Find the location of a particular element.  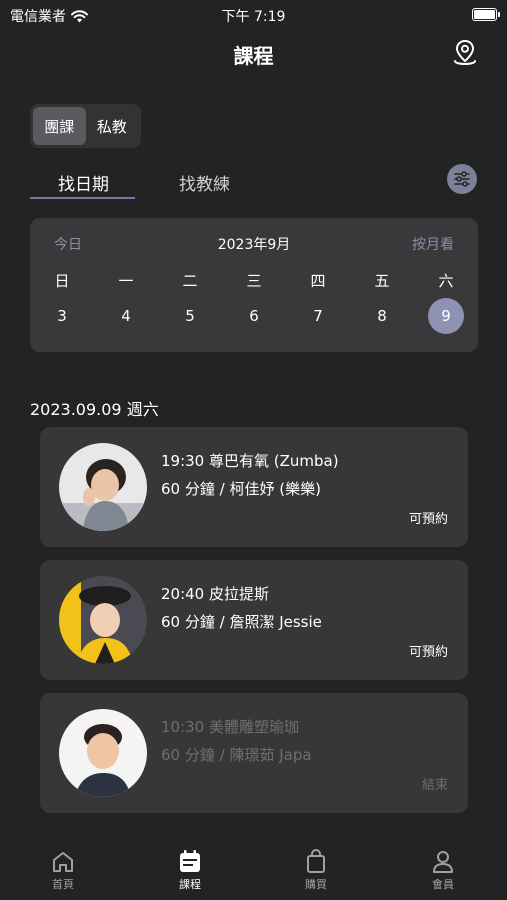

filter-button is located at coordinates (462, 179).